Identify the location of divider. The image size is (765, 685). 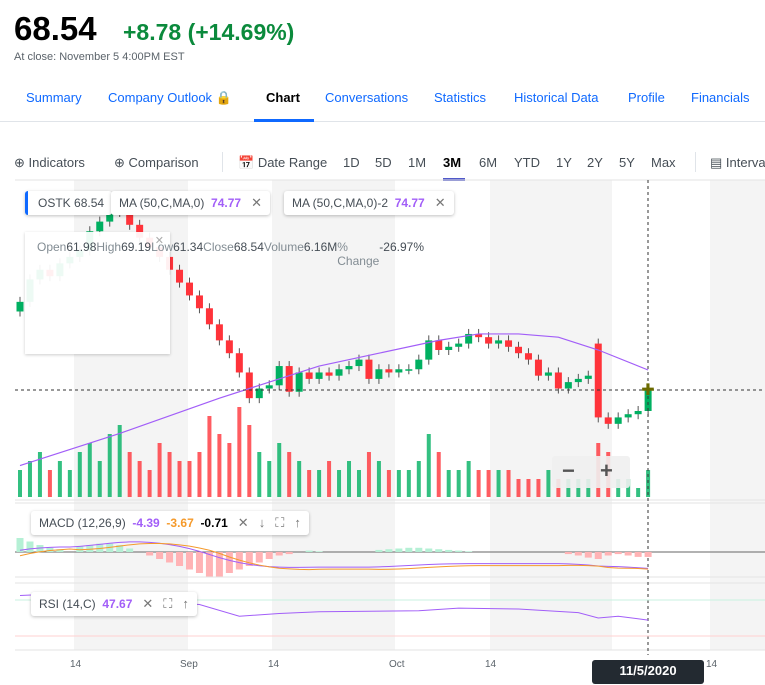
(222, 162).